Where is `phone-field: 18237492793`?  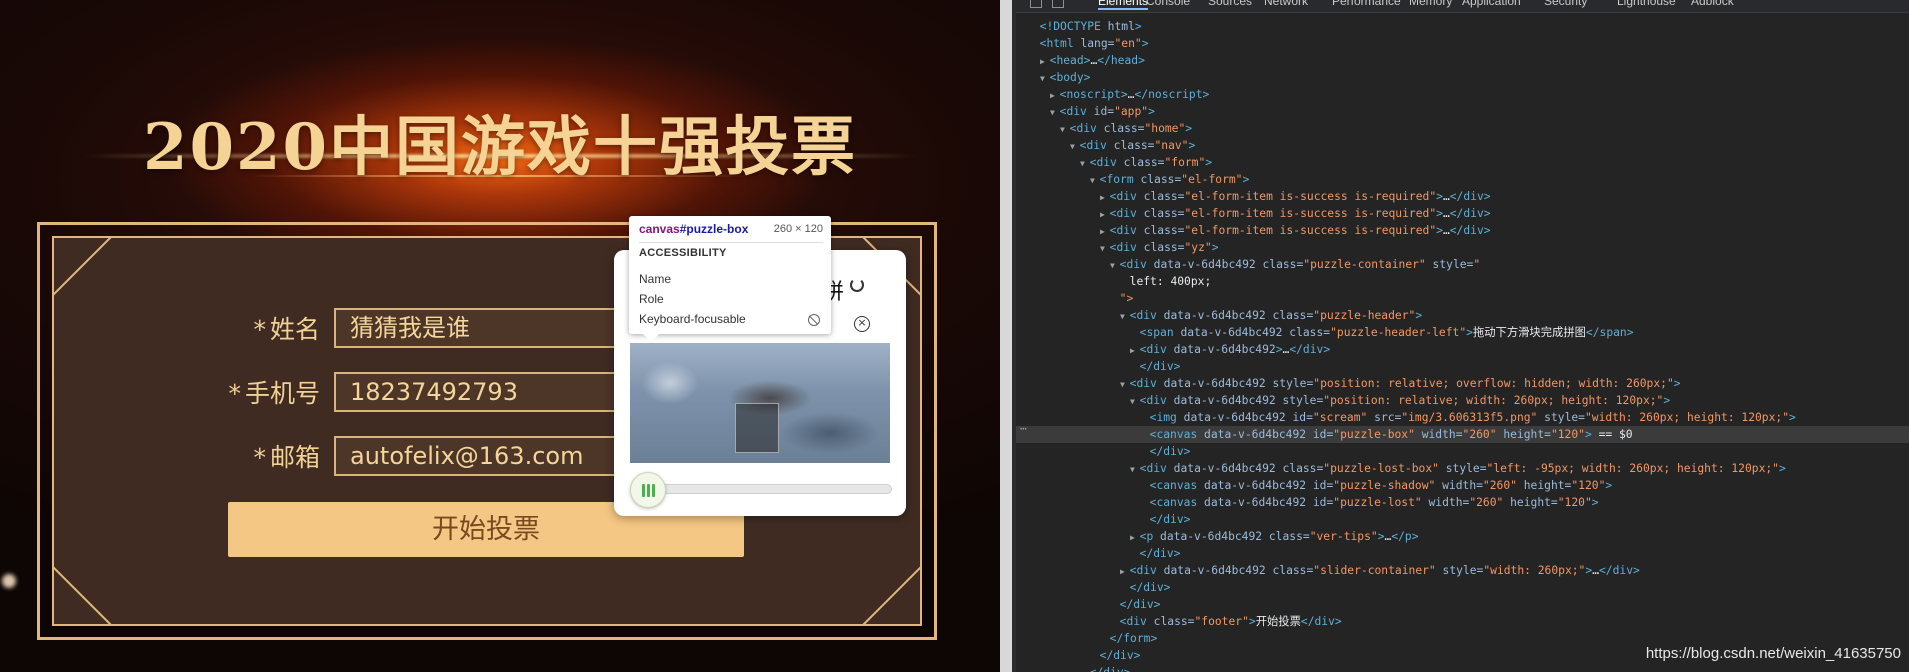 phone-field: 18237492793 is located at coordinates (479, 392).